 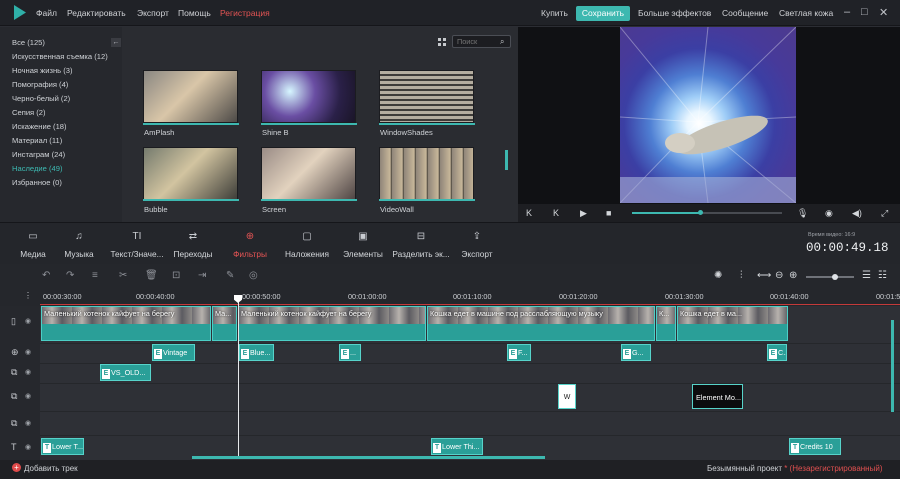 I want to click on tab-music: ♫ Музыка, so click(x=79, y=245).